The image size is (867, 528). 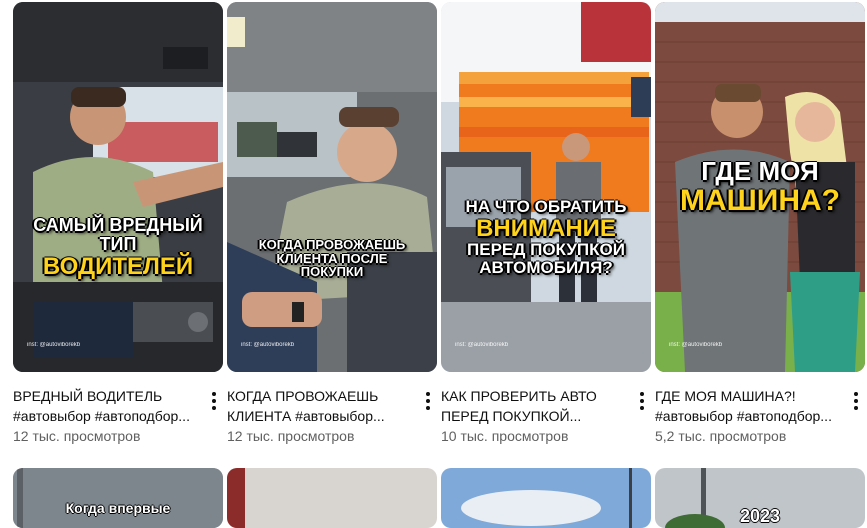 I want to click on caption-white: ГДЕ МОЯ, so click(x=760, y=171).